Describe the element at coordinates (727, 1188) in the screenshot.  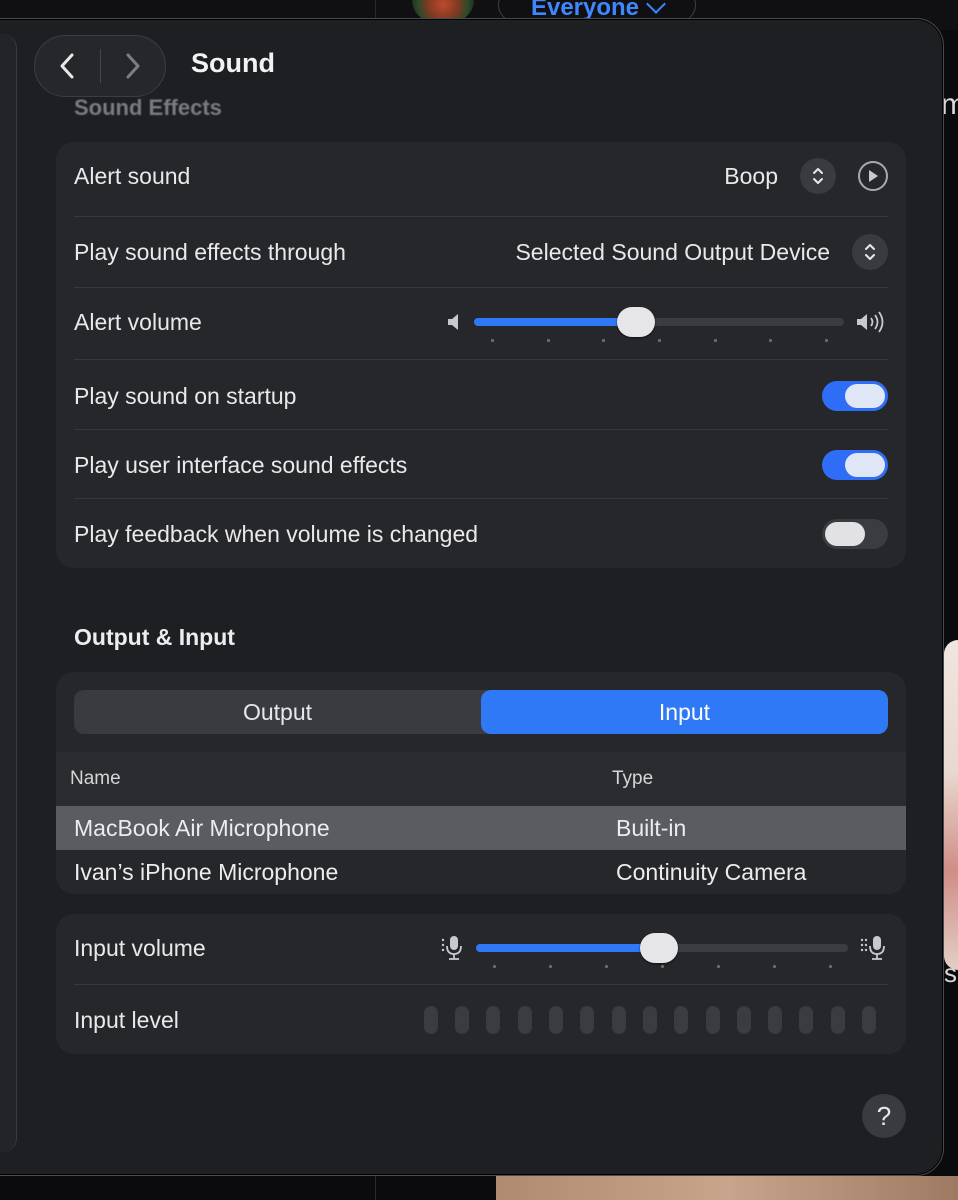
I see `background-photo-bottom` at that location.